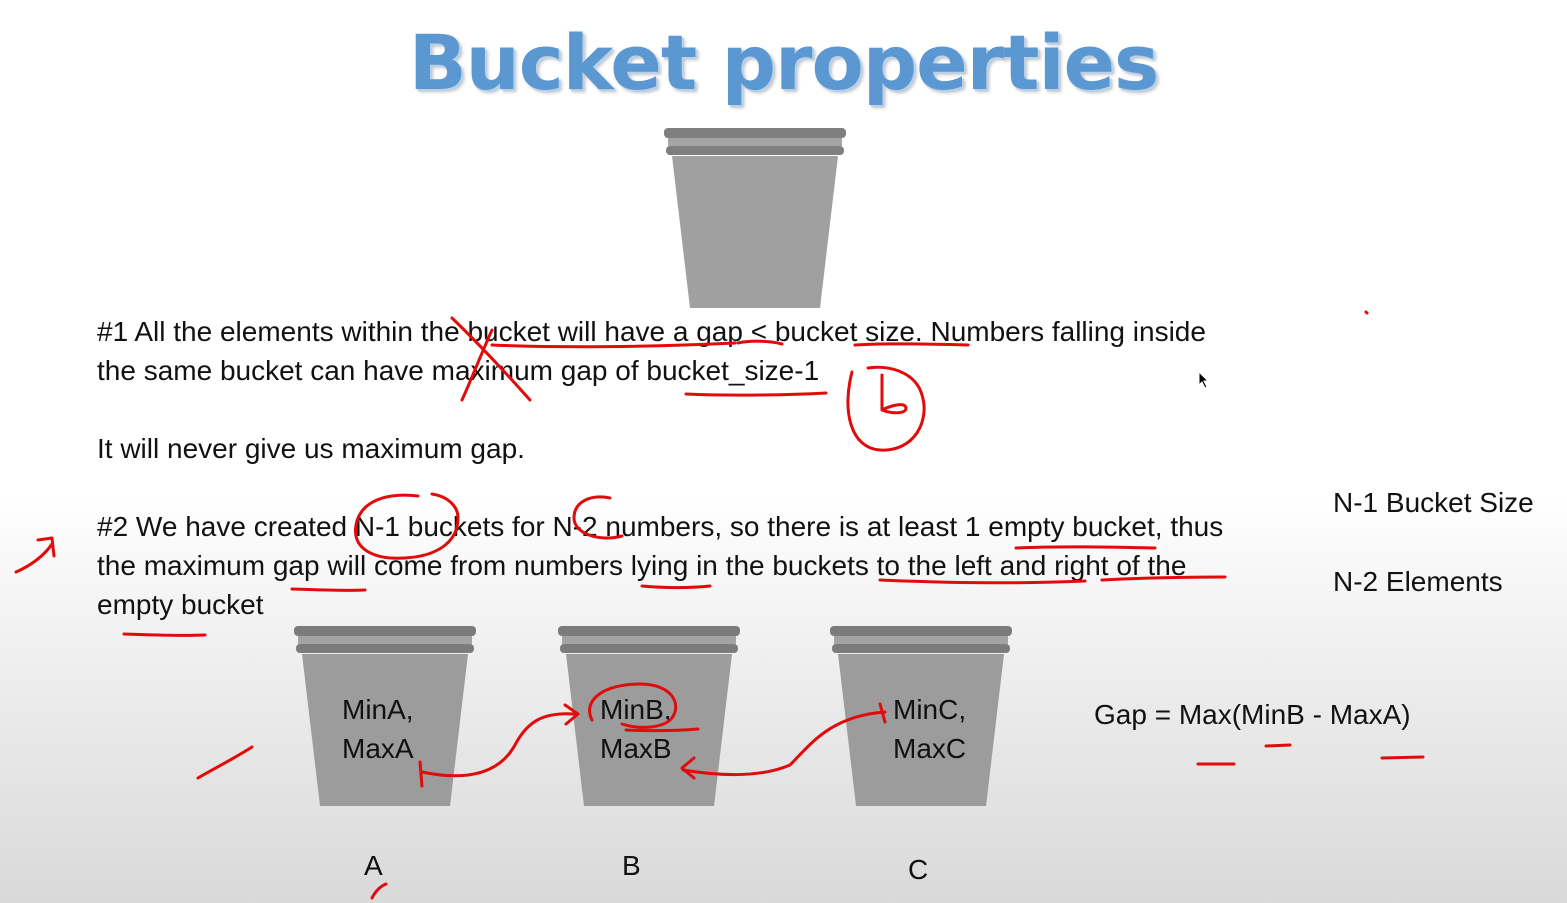 The image size is (1567, 903). I want to click on property-2-line-3: empty bucket, so click(180, 604).